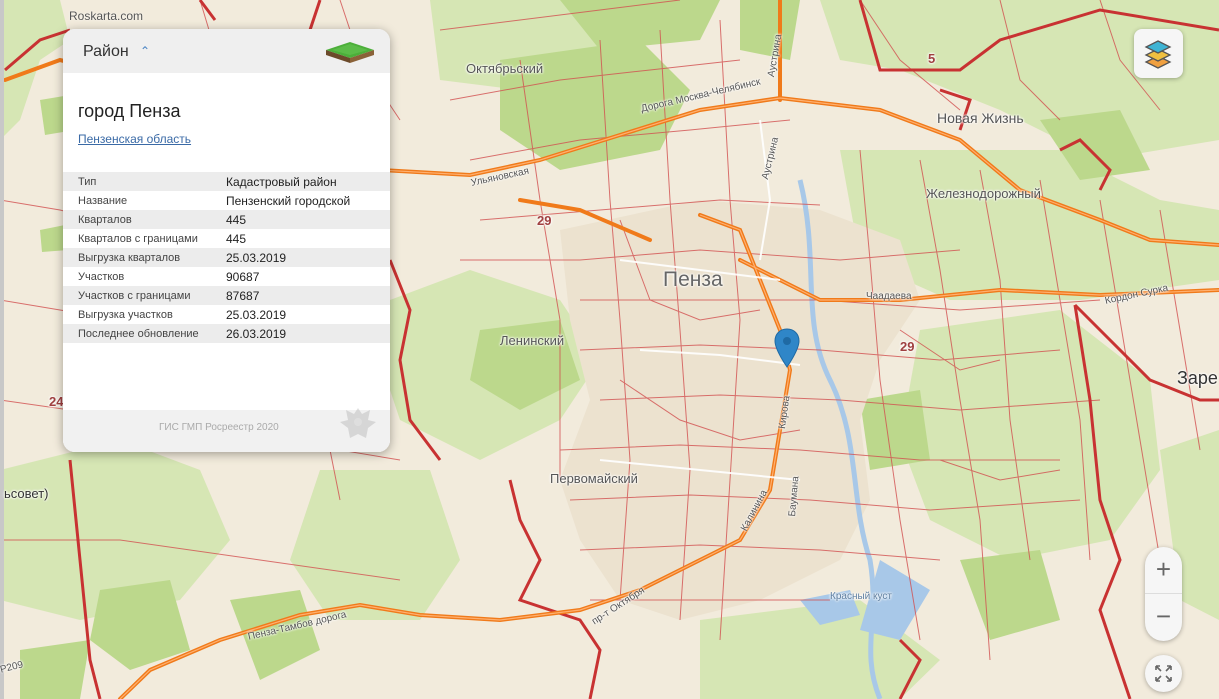 The width and height of the screenshot is (1219, 699). What do you see at coordinates (137, 295) in the screenshot?
I see `property-key: Участков с границами` at bounding box center [137, 295].